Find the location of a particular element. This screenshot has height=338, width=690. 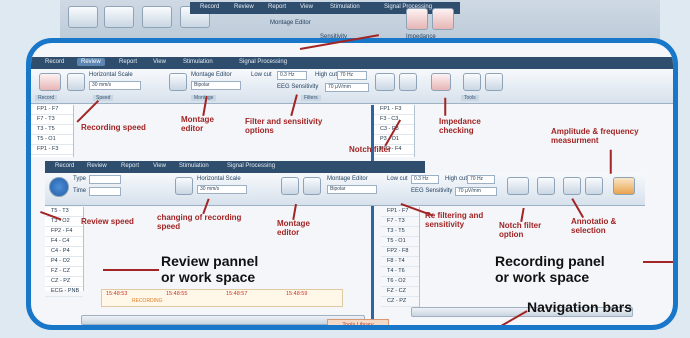

panel-divider is located at coordinates (372, 215).